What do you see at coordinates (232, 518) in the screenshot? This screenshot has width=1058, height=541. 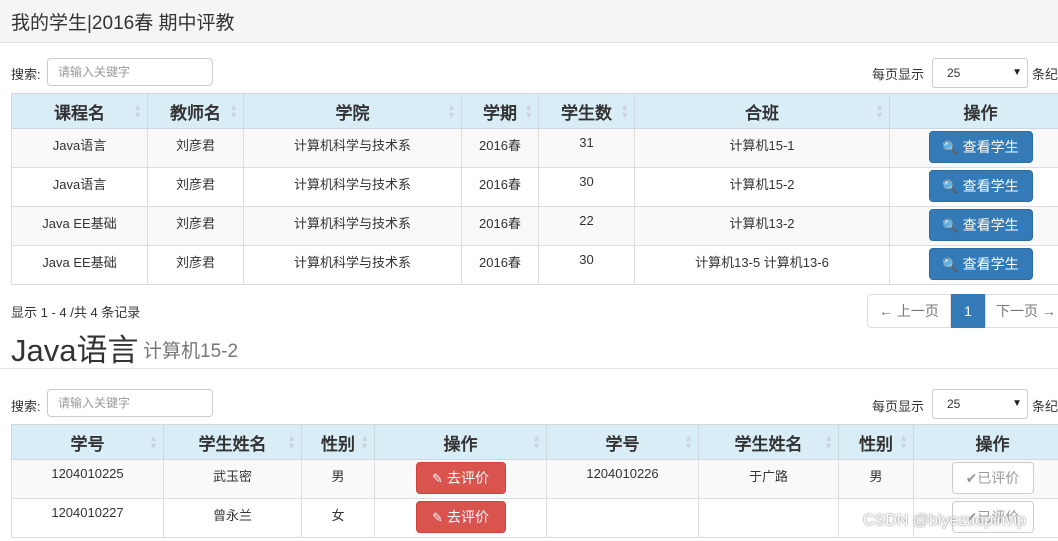 I see `cell-student-name: 曾永兰` at bounding box center [232, 518].